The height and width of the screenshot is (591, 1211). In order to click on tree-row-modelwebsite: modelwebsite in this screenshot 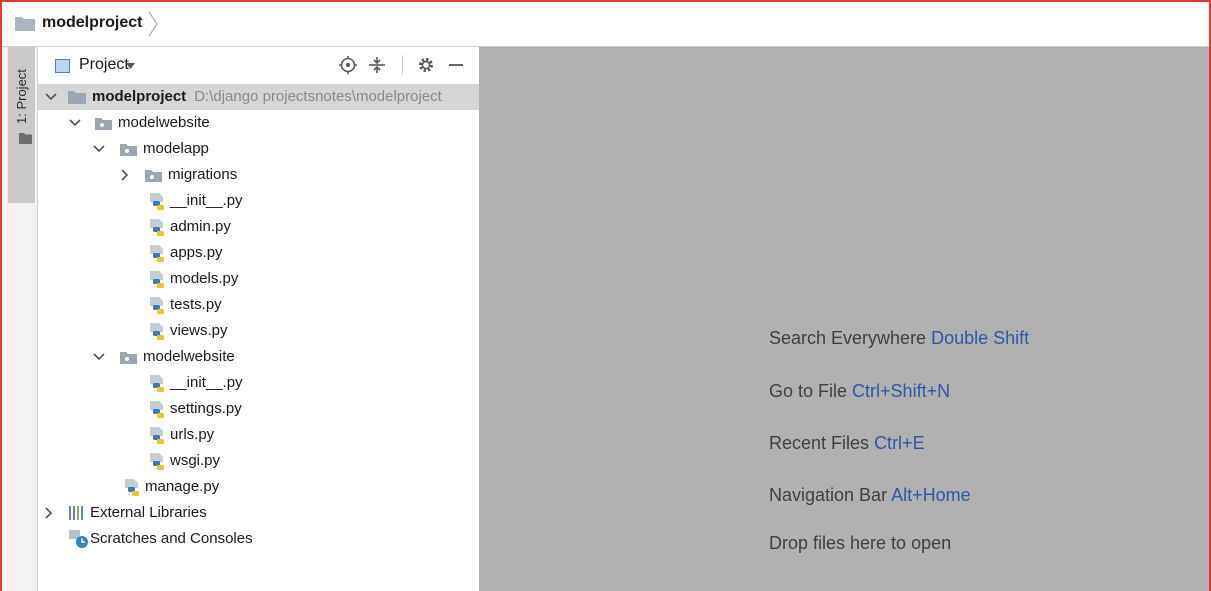, I will do `click(258, 123)`.